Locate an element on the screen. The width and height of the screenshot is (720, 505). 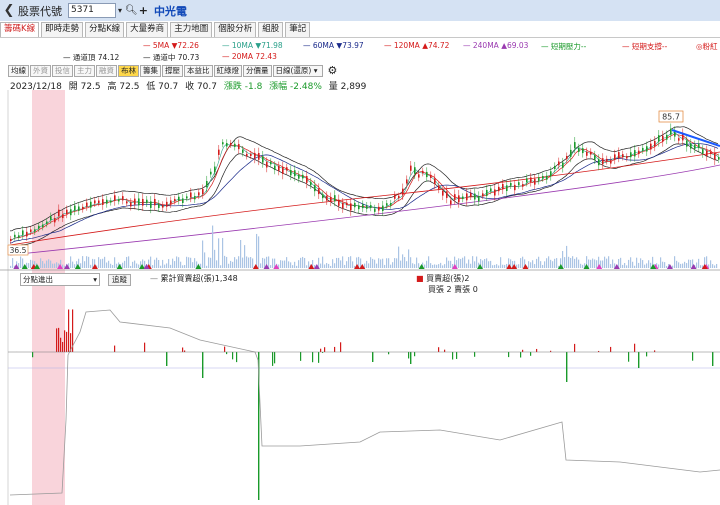
highlight-band is located at coordinates (48, 297).